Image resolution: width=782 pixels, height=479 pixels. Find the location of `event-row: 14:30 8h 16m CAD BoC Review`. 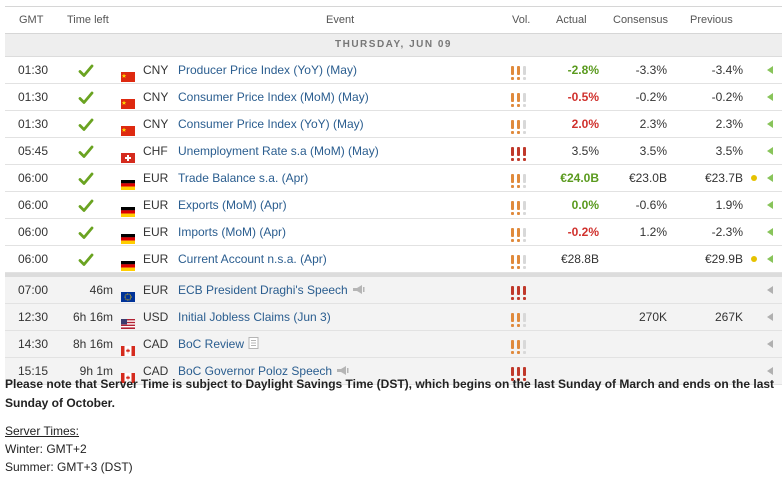

event-row: 14:30 8h 16m CAD BoC Review is located at coordinates (393, 344).